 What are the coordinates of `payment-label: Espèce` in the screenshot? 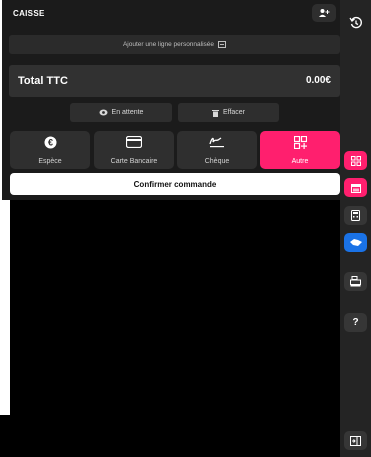 It's located at (50, 161).